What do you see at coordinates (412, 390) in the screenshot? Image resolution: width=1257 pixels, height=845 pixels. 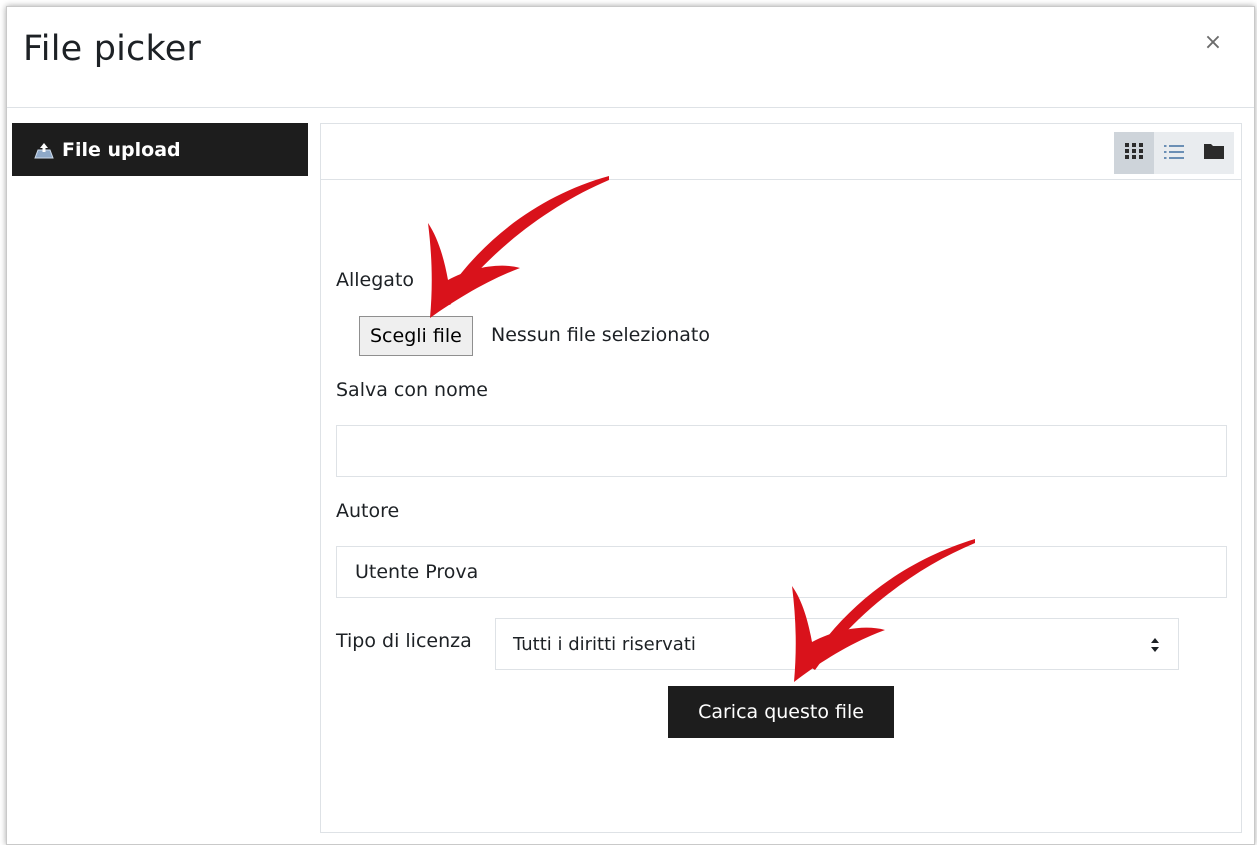 I see `save-as-label: Salva con nome` at bounding box center [412, 390].